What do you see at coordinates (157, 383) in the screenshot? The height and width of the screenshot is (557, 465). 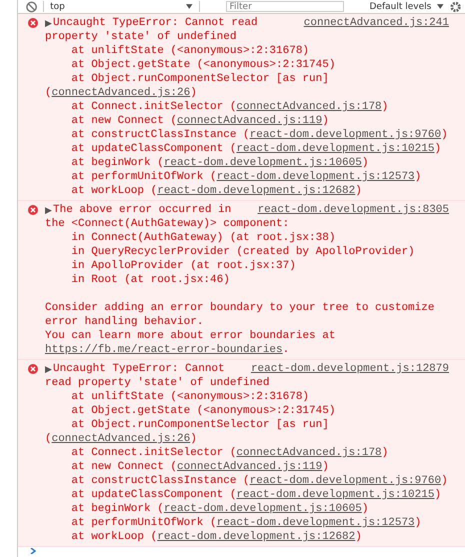 I see `error-message: read property 'state' of undefined` at bounding box center [157, 383].